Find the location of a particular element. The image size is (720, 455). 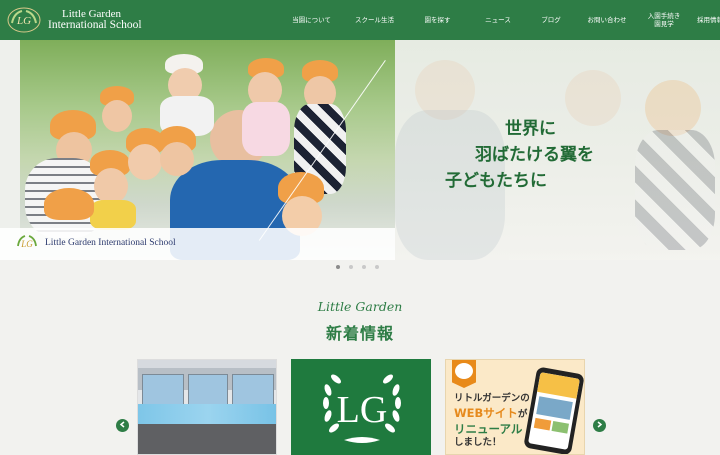

logo-text: Little Garden International School is located at coordinates (95, 20).